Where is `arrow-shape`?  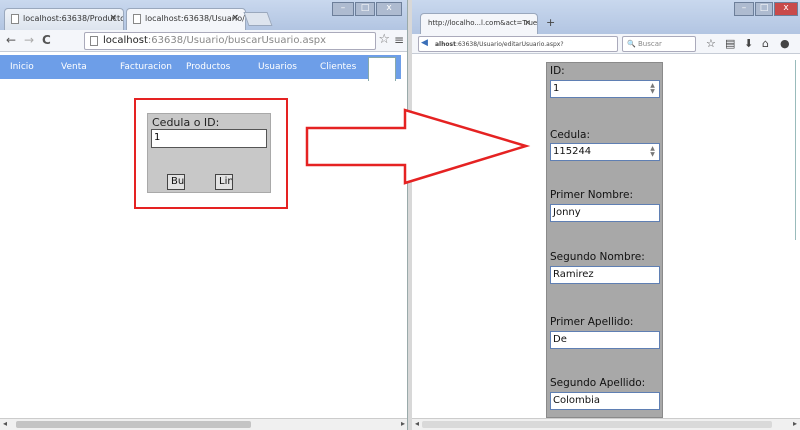 arrow-shape is located at coordinates (418, 146).